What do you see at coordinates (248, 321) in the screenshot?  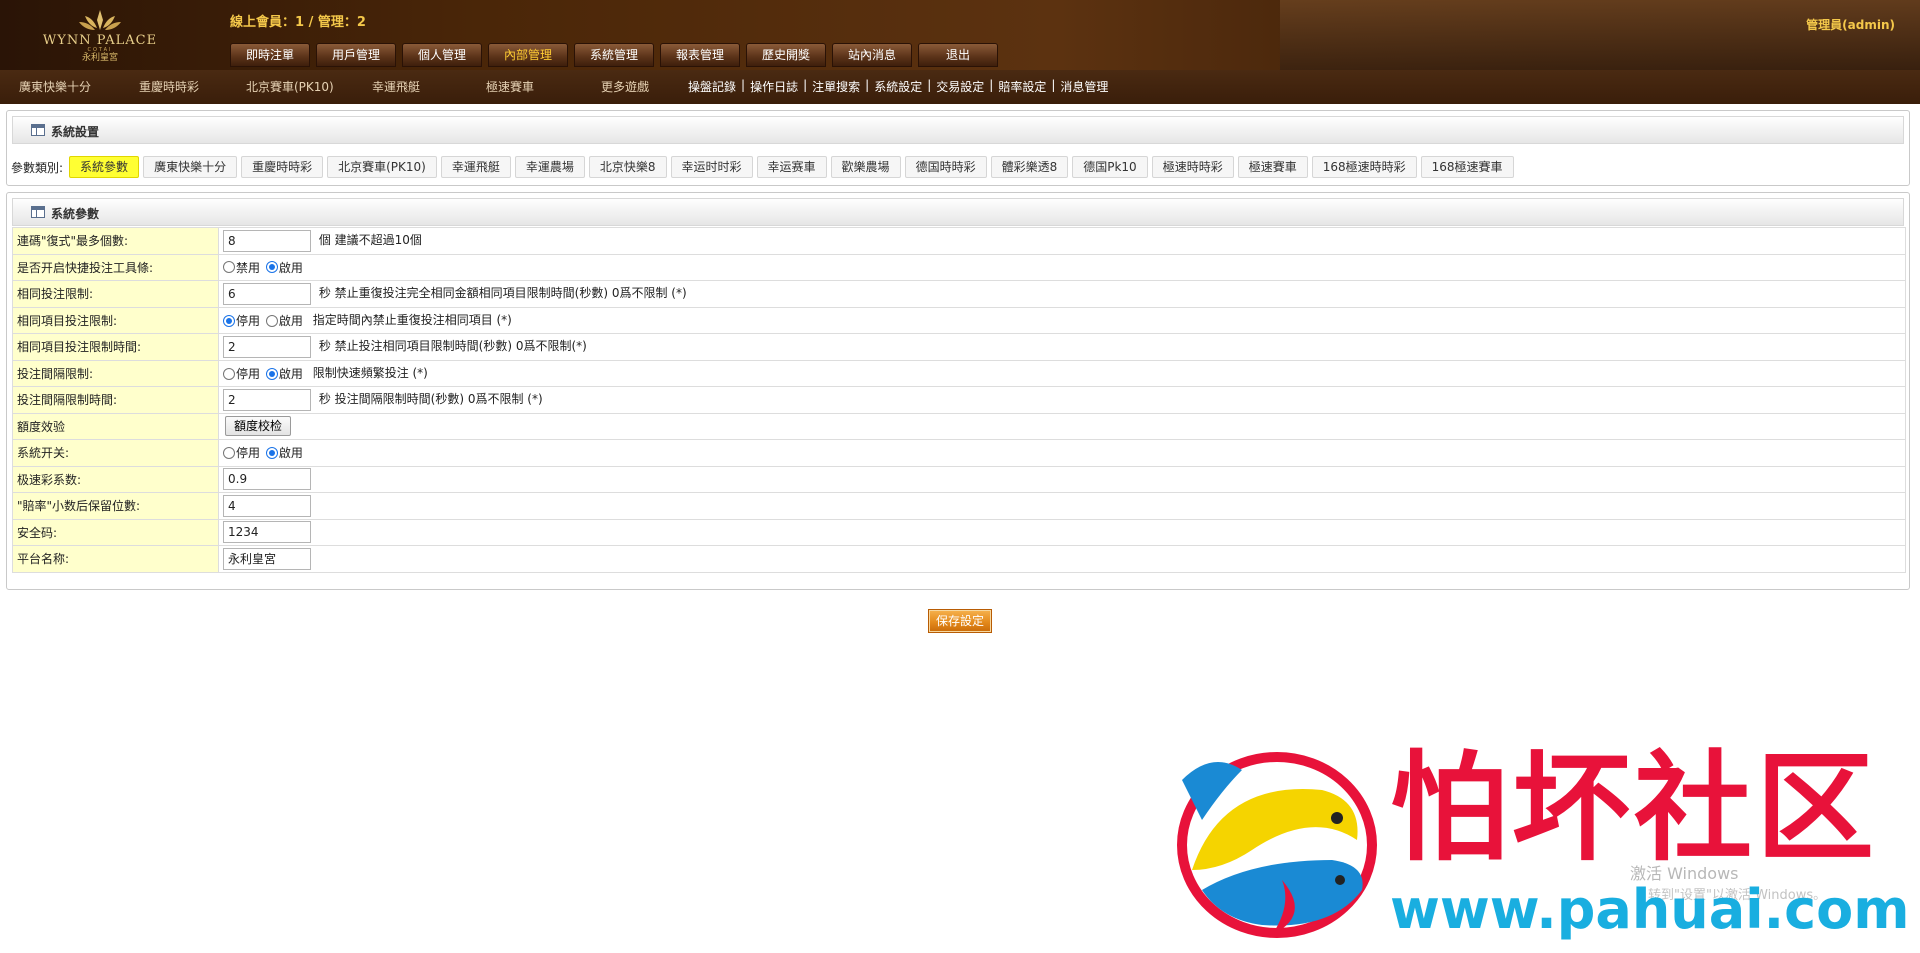 I see `radio-label: 停用` at bounding box center [248, 321].